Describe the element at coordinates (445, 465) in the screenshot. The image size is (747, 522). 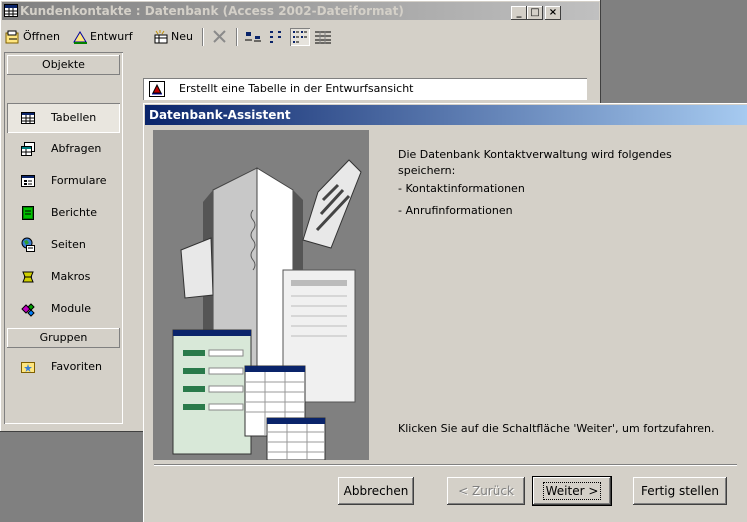
I see `wizard-divider` at that location.